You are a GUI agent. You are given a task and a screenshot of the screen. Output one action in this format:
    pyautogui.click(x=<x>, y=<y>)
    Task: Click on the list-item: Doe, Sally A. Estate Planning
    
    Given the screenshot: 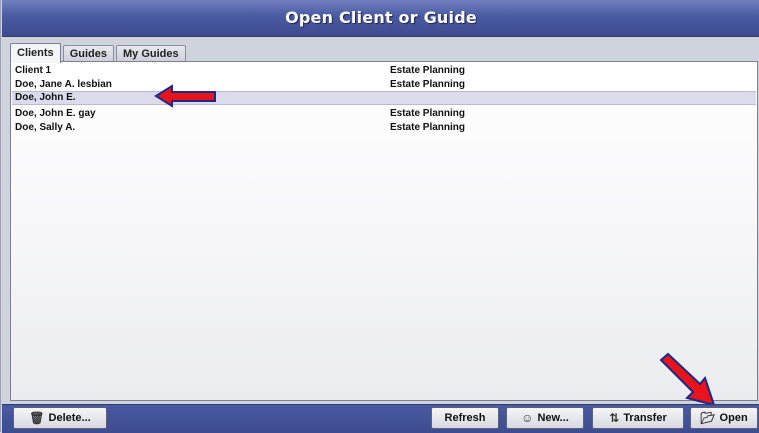 What is the action you would take?
    pyautogui.click(x=384, y=127)
    